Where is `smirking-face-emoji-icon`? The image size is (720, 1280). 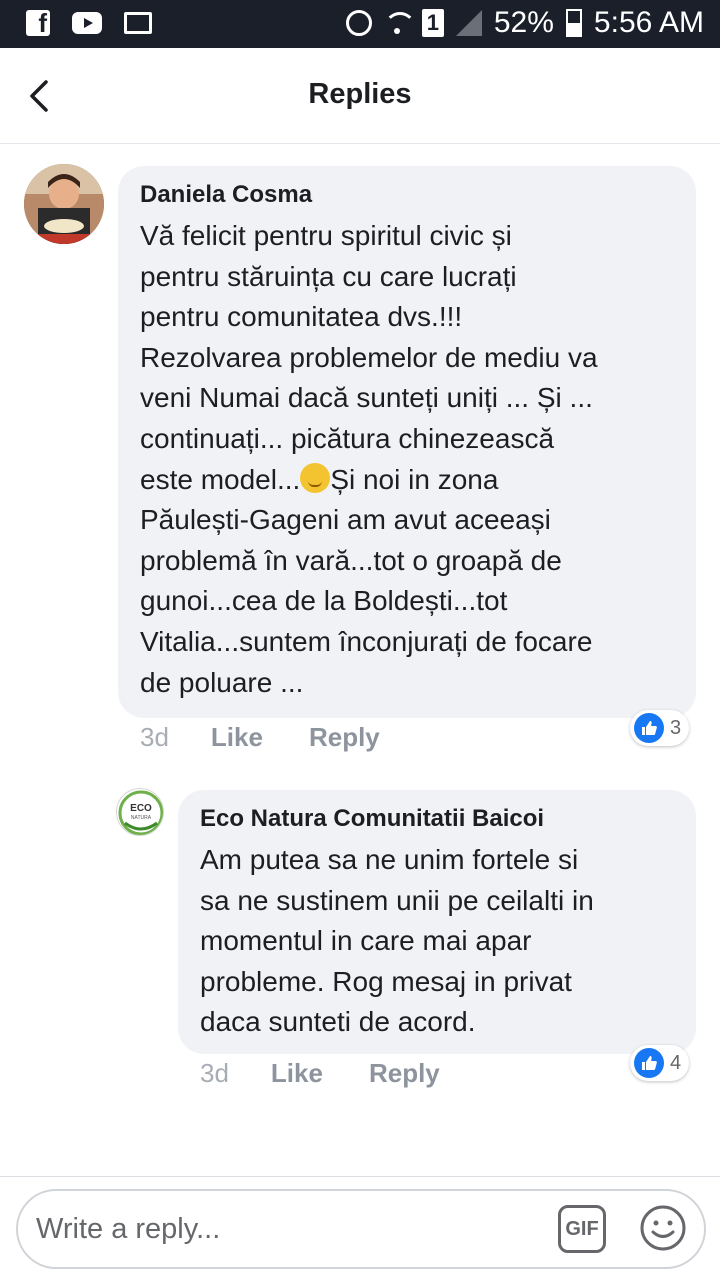
smirking-face-emoji-icon is located at coordinates (315, 477).